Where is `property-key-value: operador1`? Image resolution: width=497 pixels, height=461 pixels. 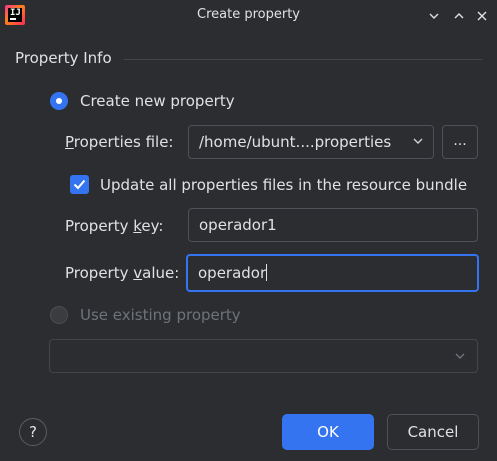
property-key-value: operador1 is located at coordinates (238, 225).